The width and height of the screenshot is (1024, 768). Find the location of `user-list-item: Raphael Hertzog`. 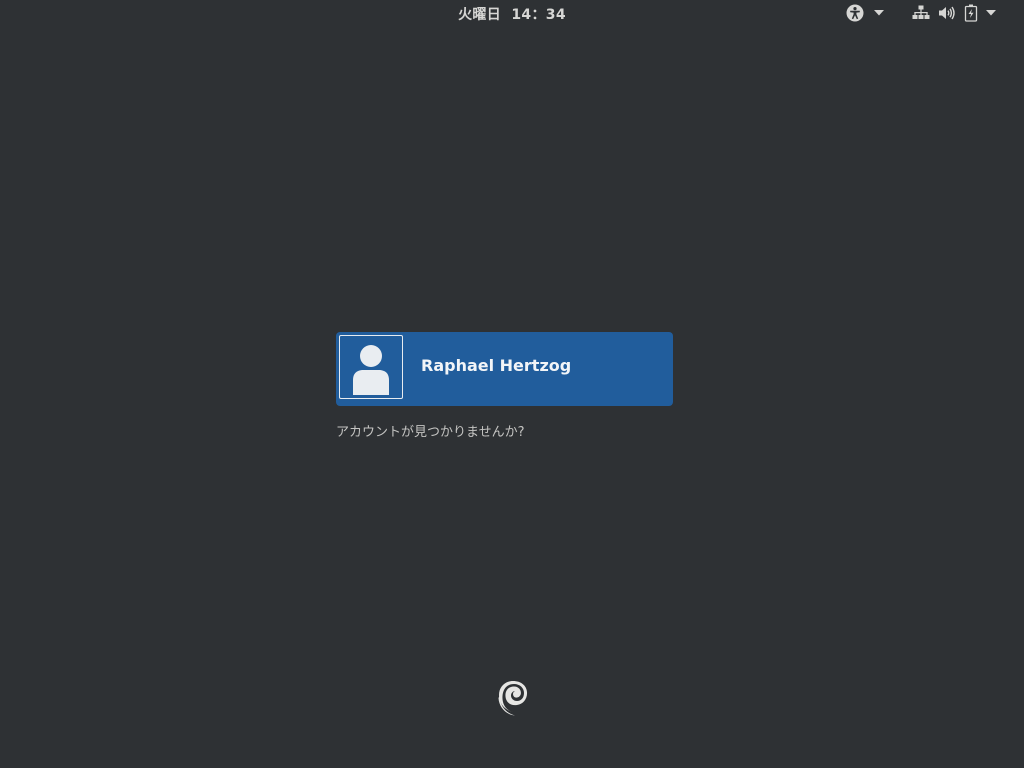

user-list-item: Raphael Hertzog is located at coordinates (504, 369).